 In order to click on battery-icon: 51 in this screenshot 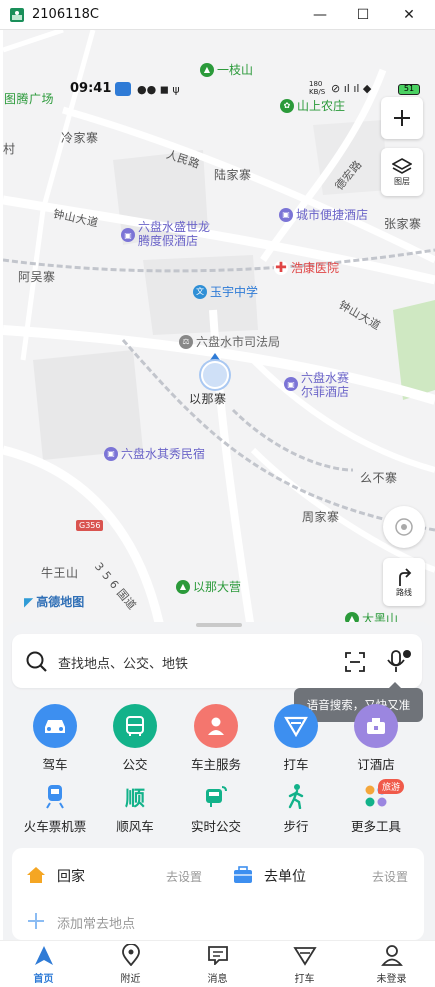, I will do `click(409, 89)`.